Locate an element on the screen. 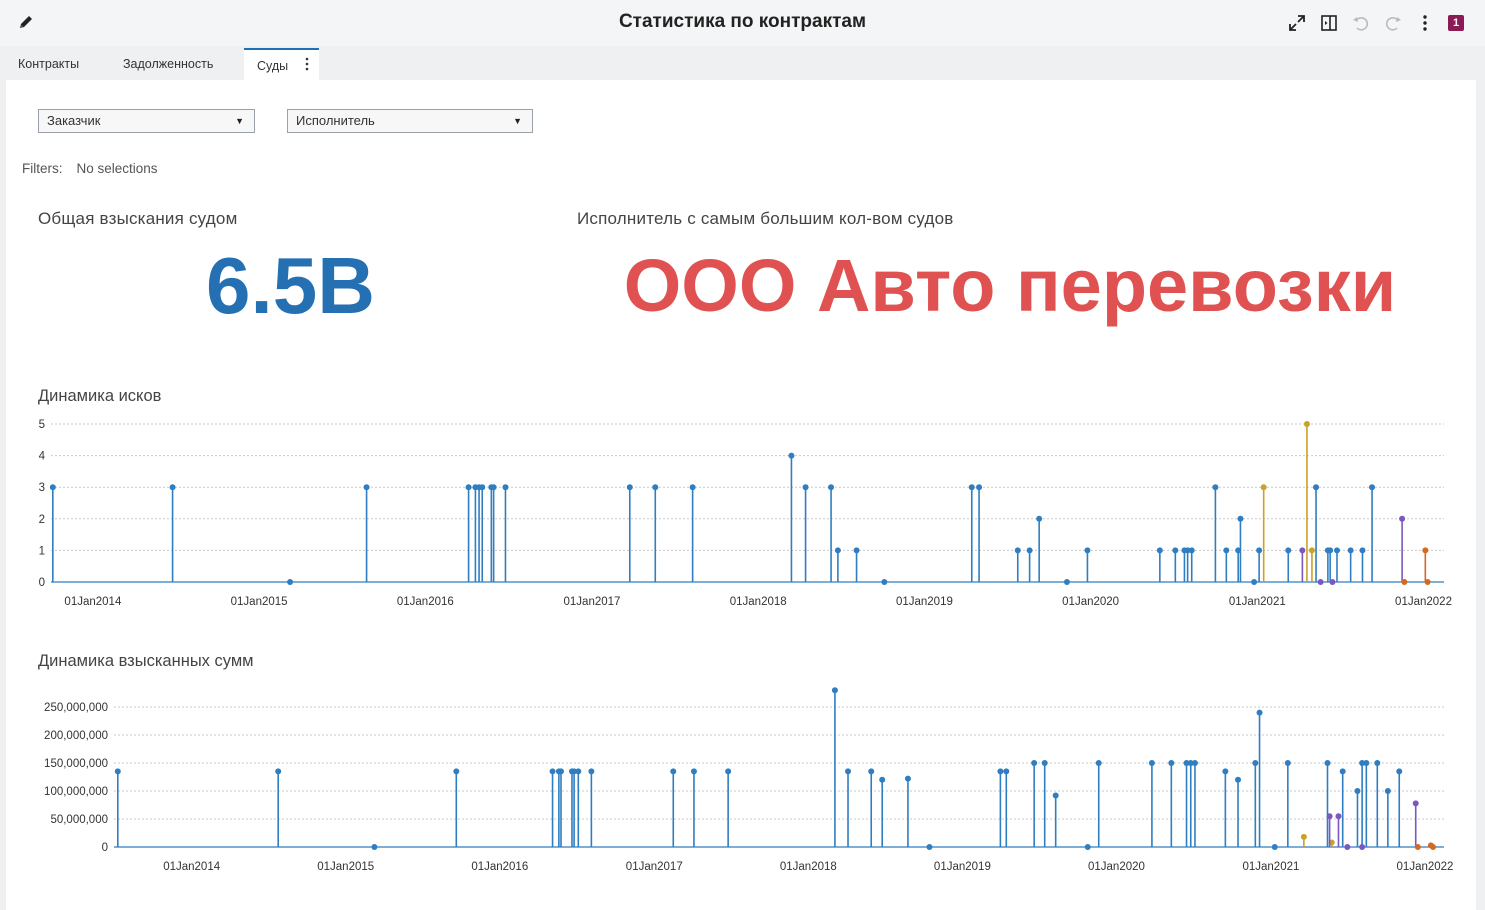 This screenshot has width=1485, height=910. y-tick-label: 5 is located at coordinates (42, 425).